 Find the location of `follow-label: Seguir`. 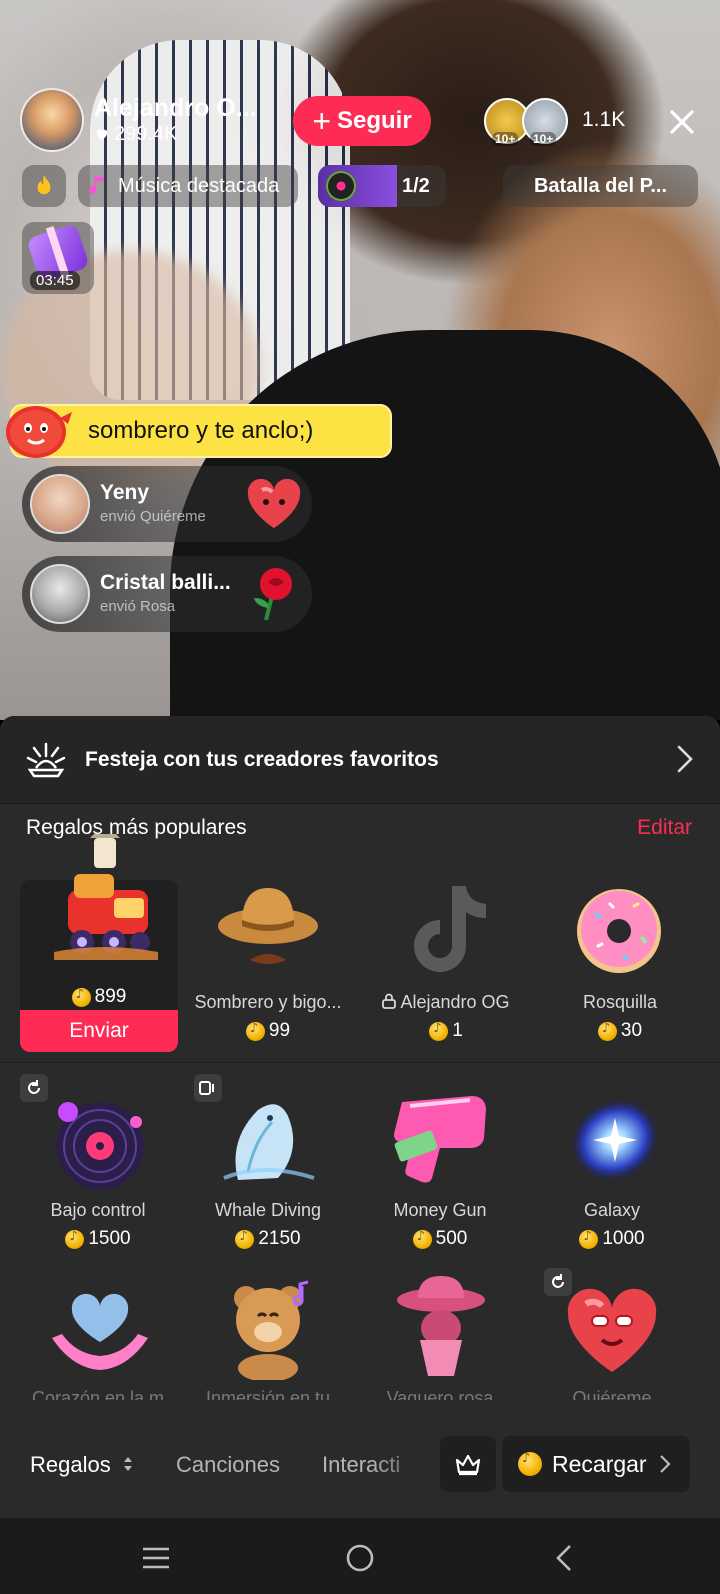

follow-label: Seguir is located at coordinates (374, 120).